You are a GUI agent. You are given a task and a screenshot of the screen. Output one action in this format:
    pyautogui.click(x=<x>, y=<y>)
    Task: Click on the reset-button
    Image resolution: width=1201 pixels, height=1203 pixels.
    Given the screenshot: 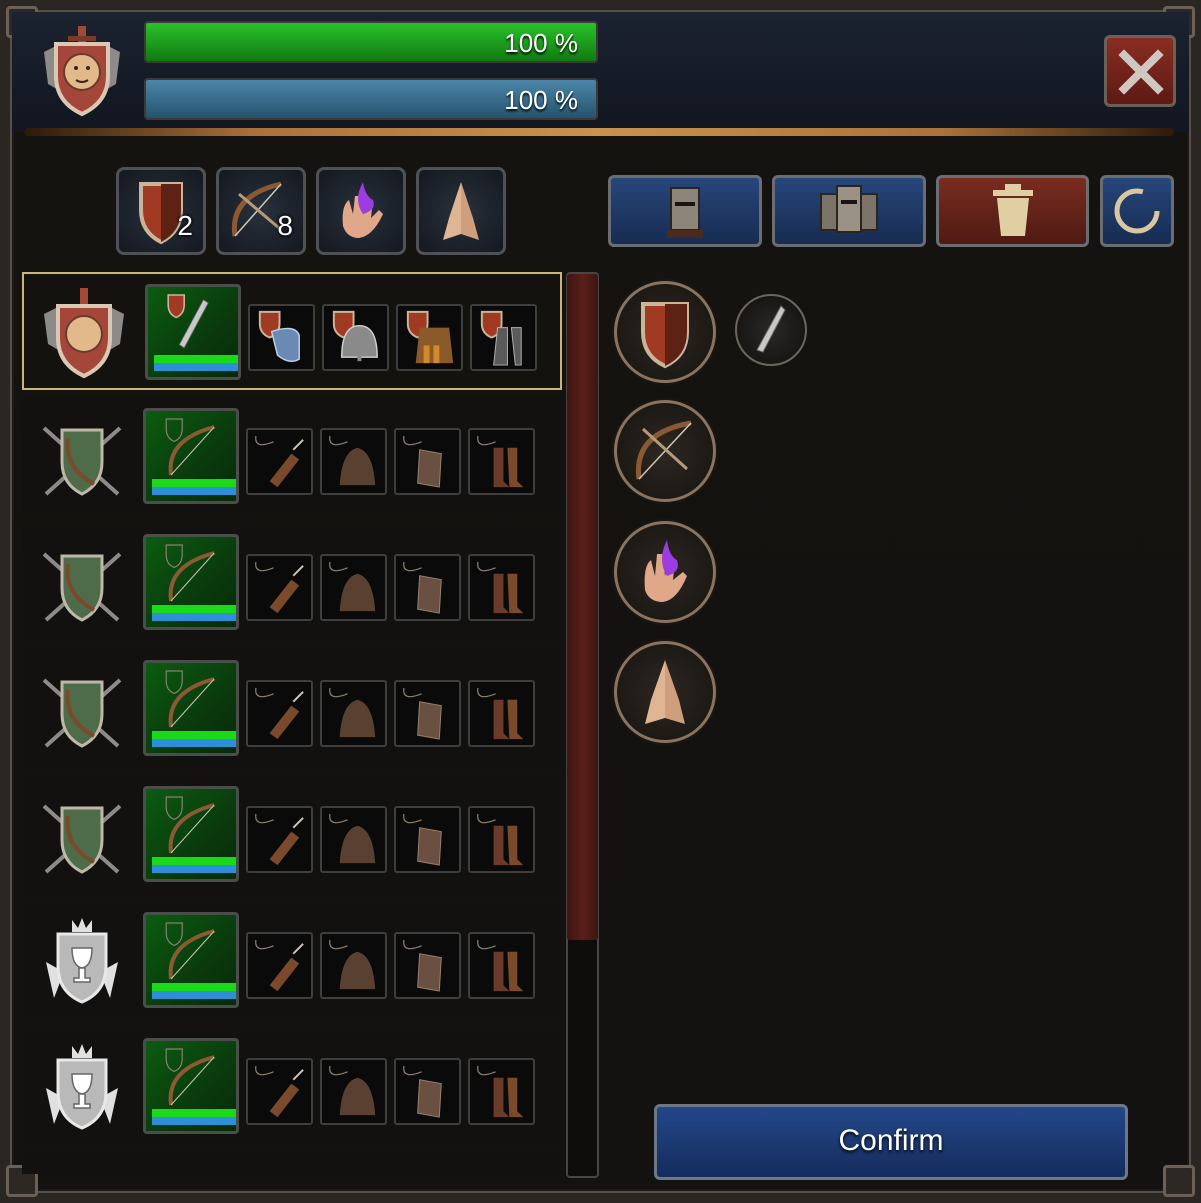 What is the action you would take?
    pyautogui.click(x=1137, y=211)
    